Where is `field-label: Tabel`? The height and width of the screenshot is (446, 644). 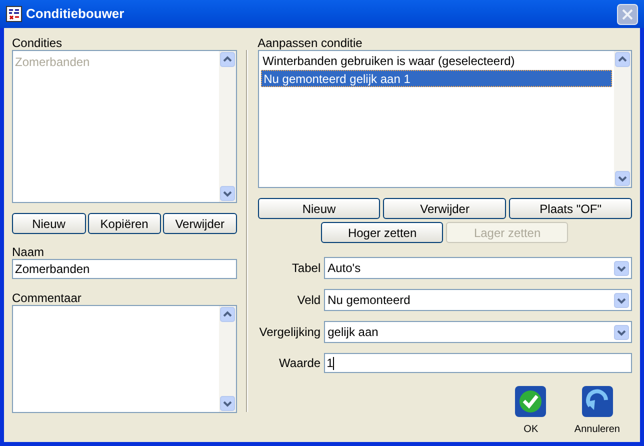 field-label: Tabel is located at coordinates (305, 268).